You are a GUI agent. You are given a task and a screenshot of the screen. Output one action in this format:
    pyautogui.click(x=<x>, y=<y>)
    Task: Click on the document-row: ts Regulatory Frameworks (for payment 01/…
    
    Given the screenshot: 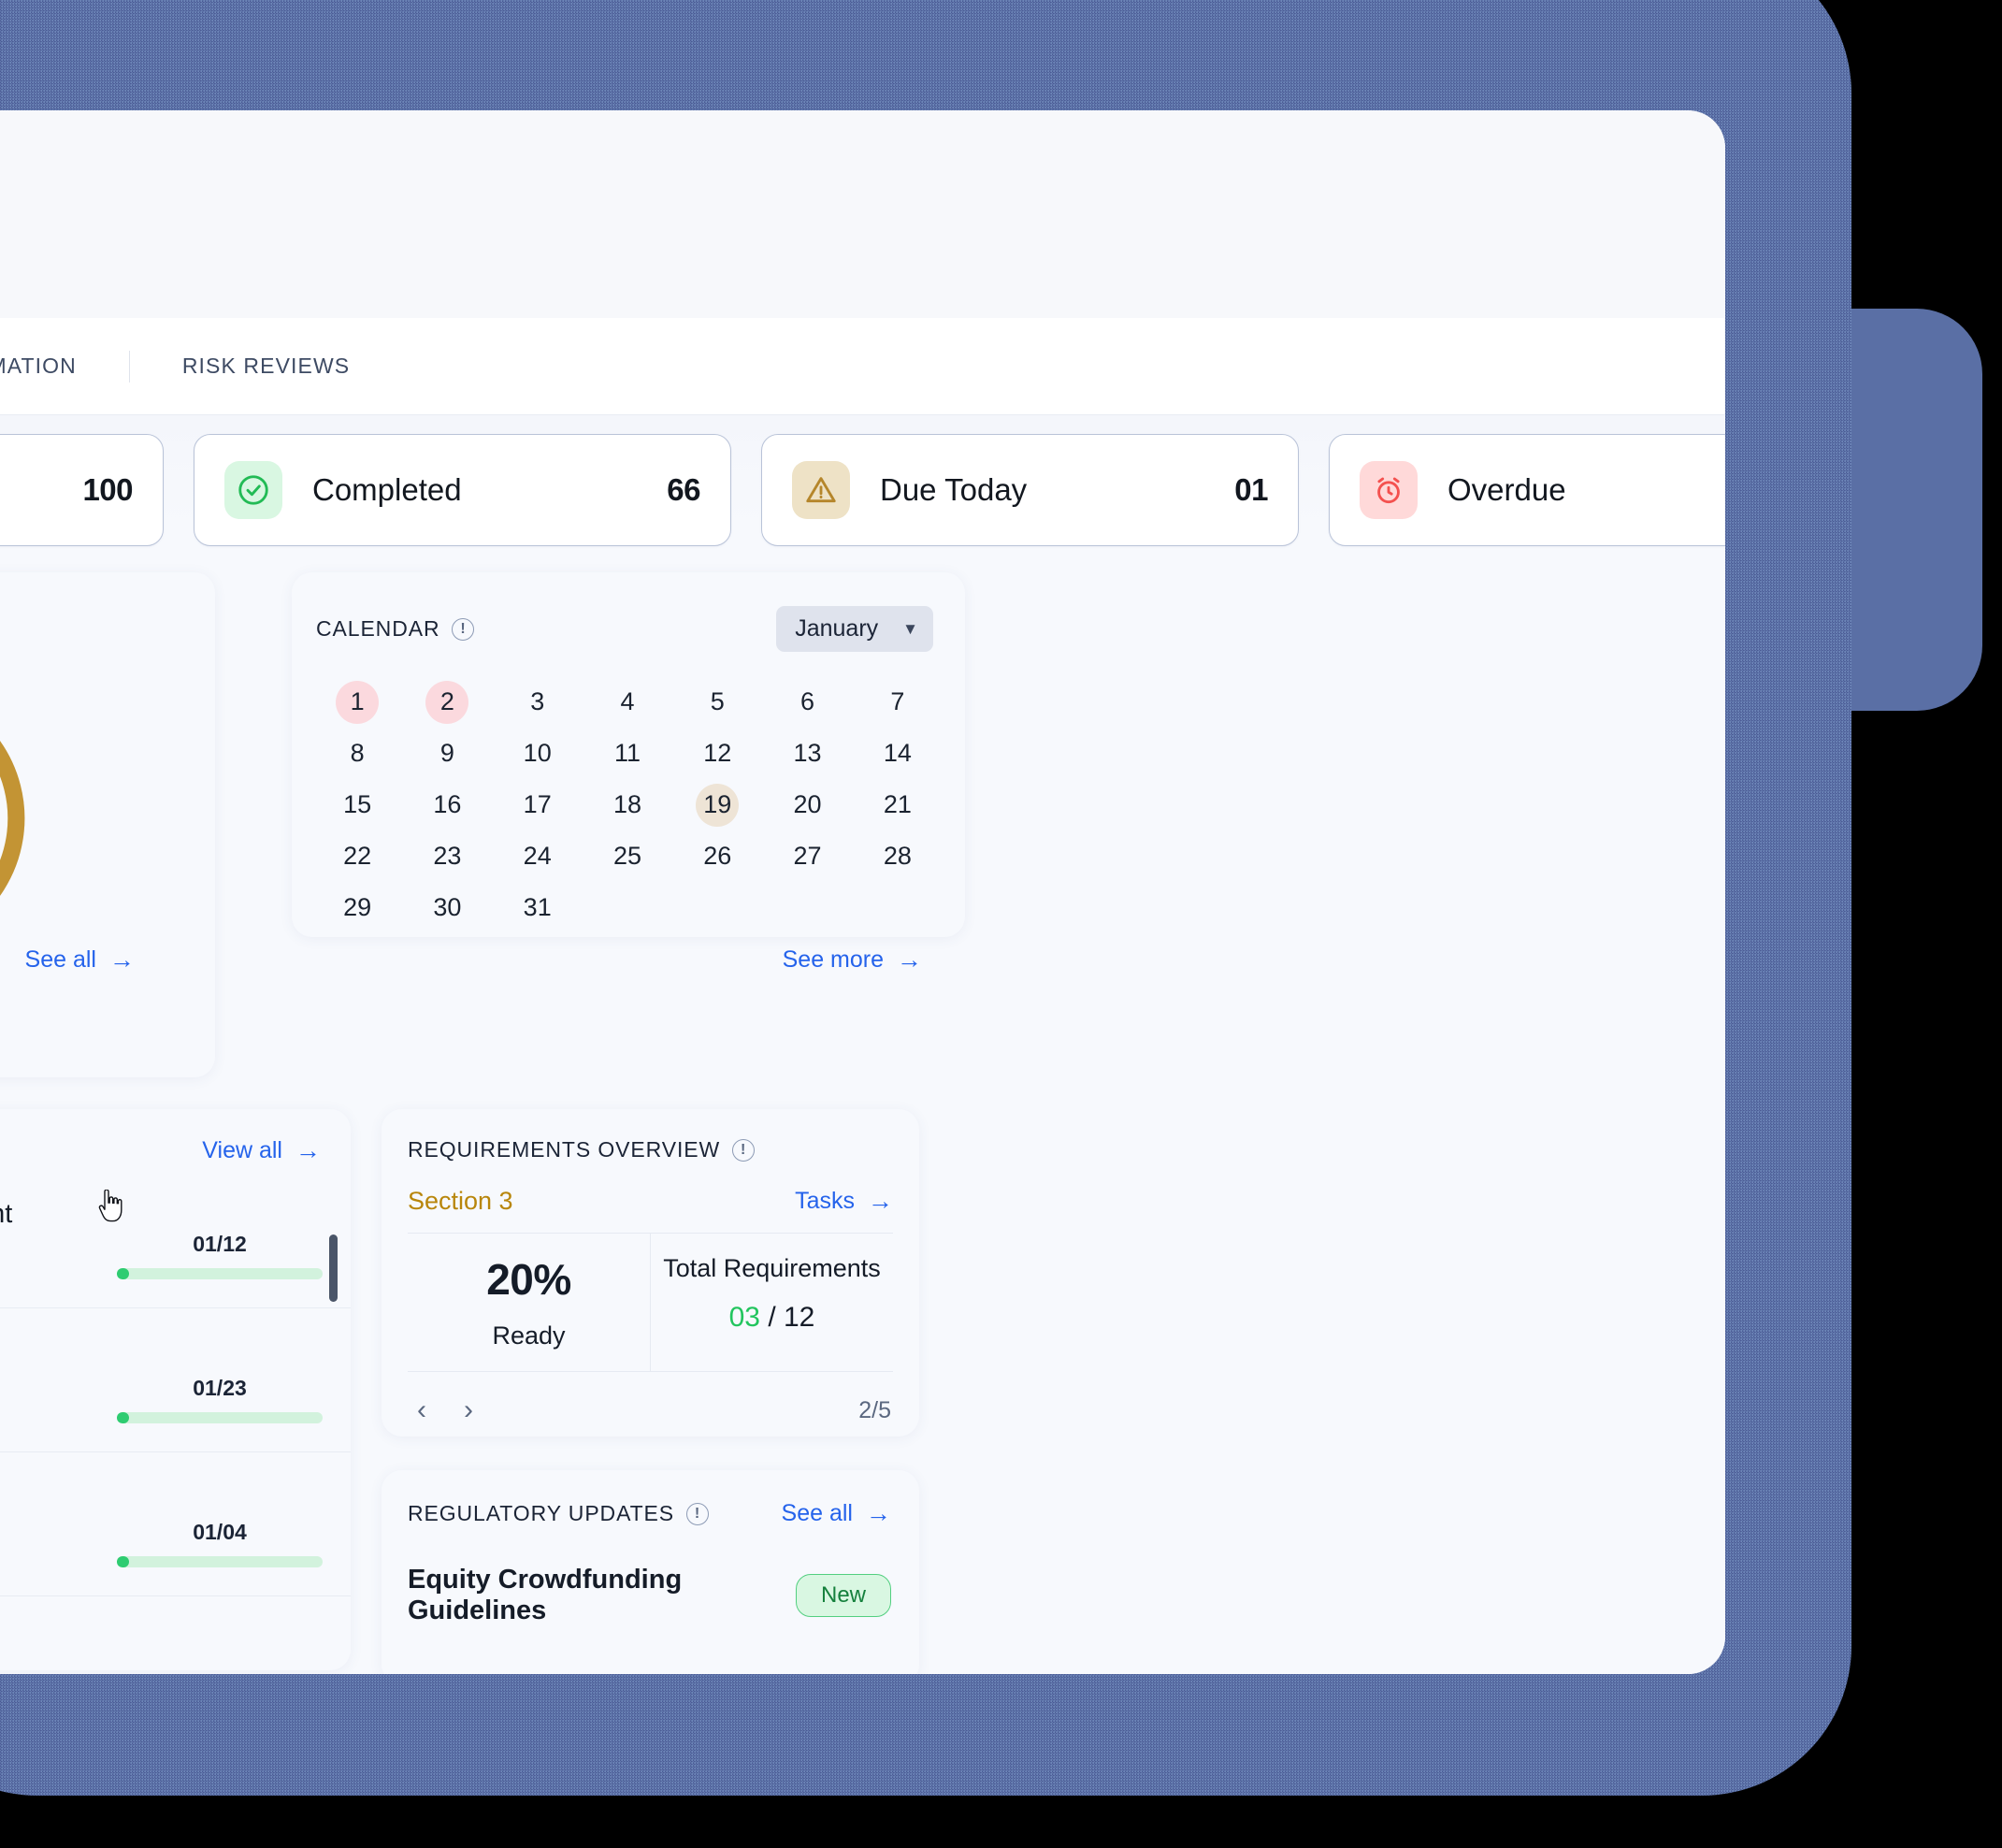 What is the action you would take?
    pyautogui.click(x=175, y=1236)
    